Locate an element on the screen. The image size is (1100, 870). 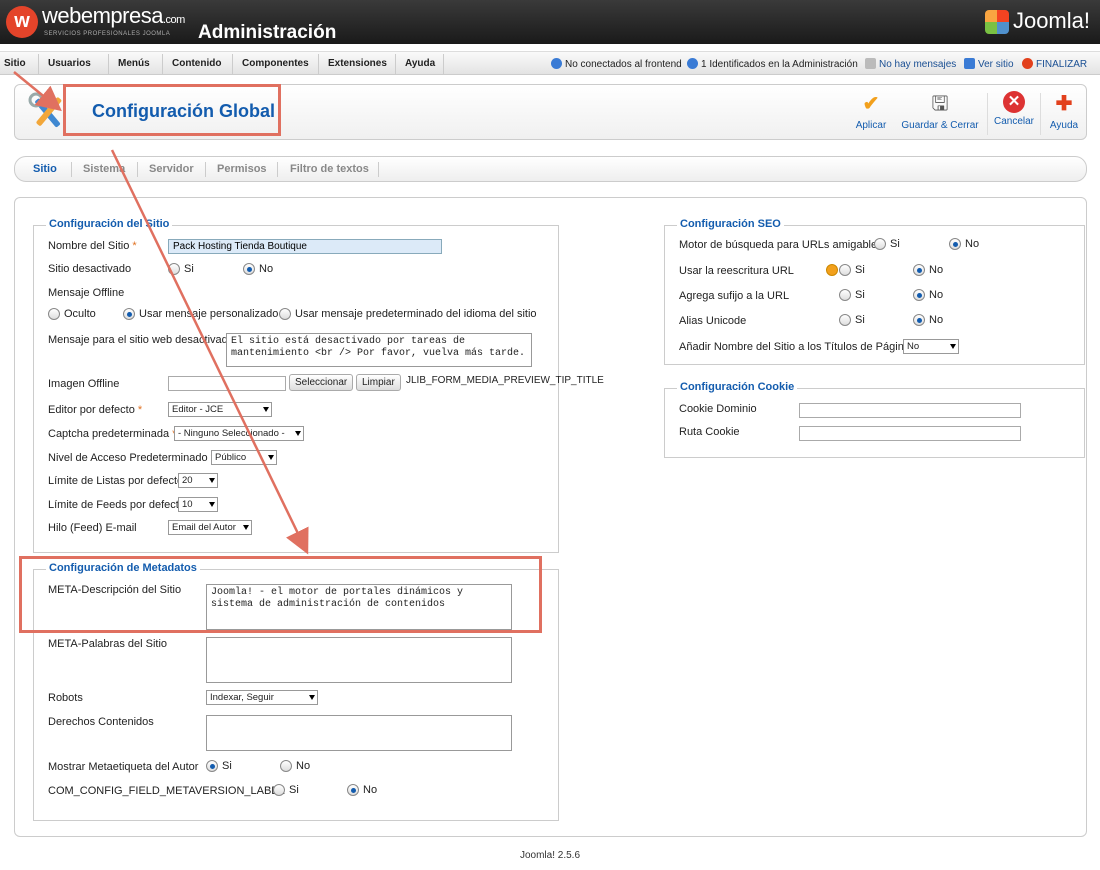
logout-icon is located at coordinates (1027, 63).